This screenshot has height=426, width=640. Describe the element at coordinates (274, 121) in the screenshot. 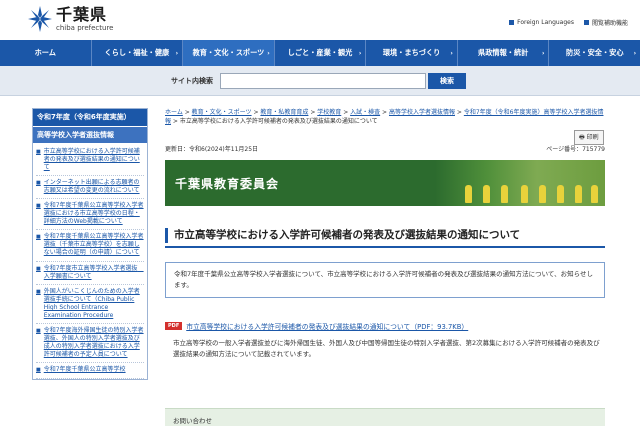

I see `breadcrumb-text: > 市立高等学校における入学許可候補者の発表及び選抜結果の通知について` at that location.